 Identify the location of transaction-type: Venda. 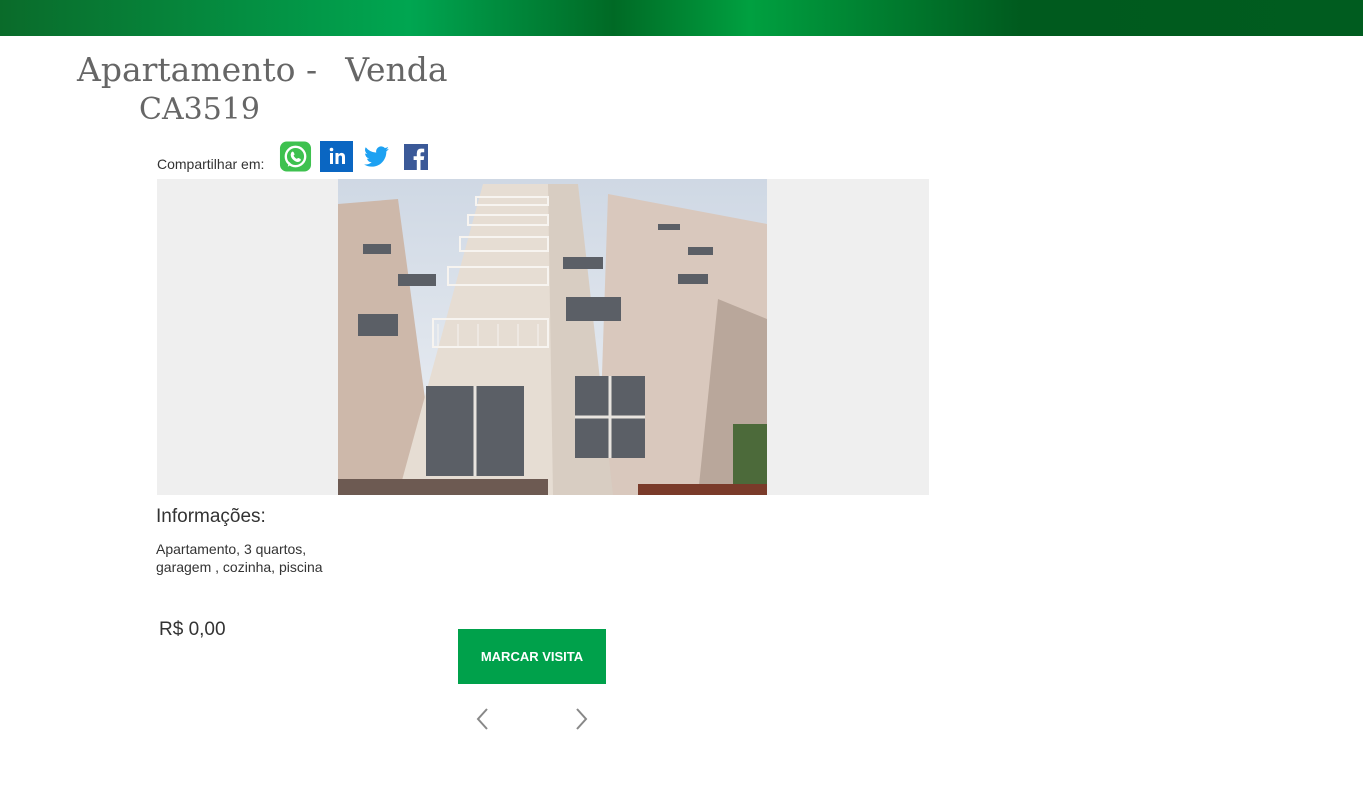
(396, 69).